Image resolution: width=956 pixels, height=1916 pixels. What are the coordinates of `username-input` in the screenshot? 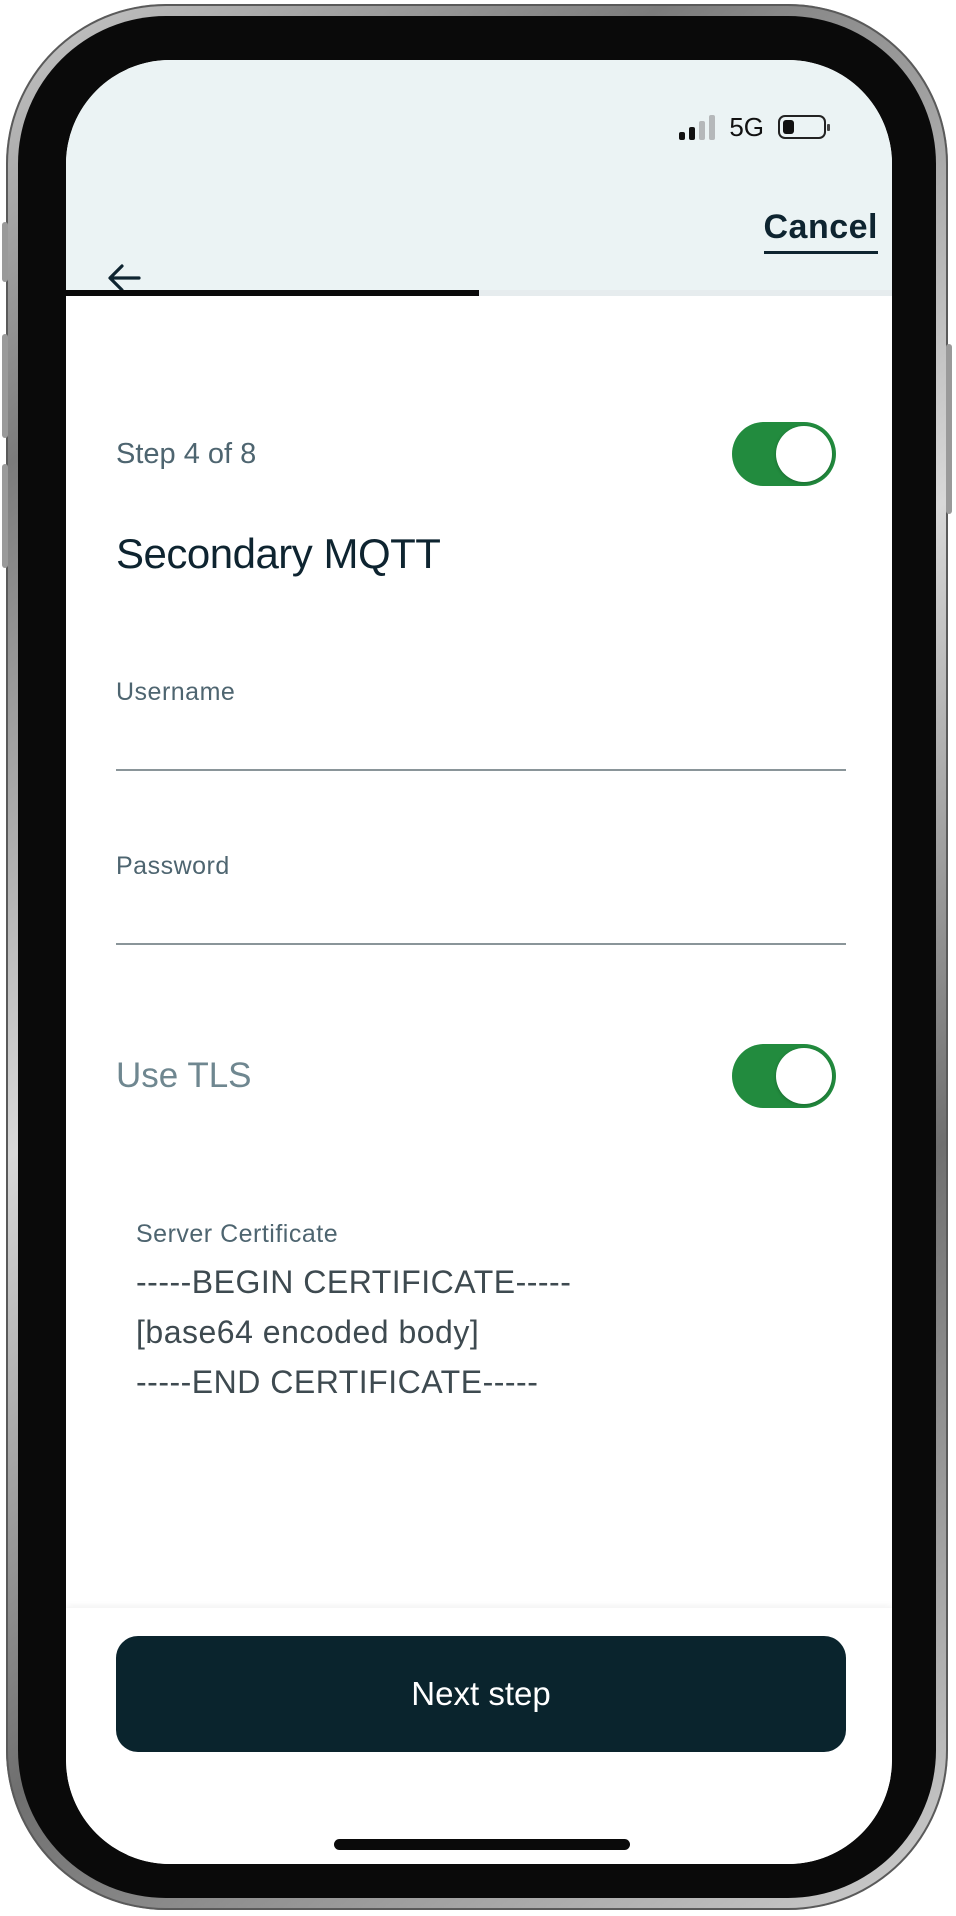 It's located at (481, 743).